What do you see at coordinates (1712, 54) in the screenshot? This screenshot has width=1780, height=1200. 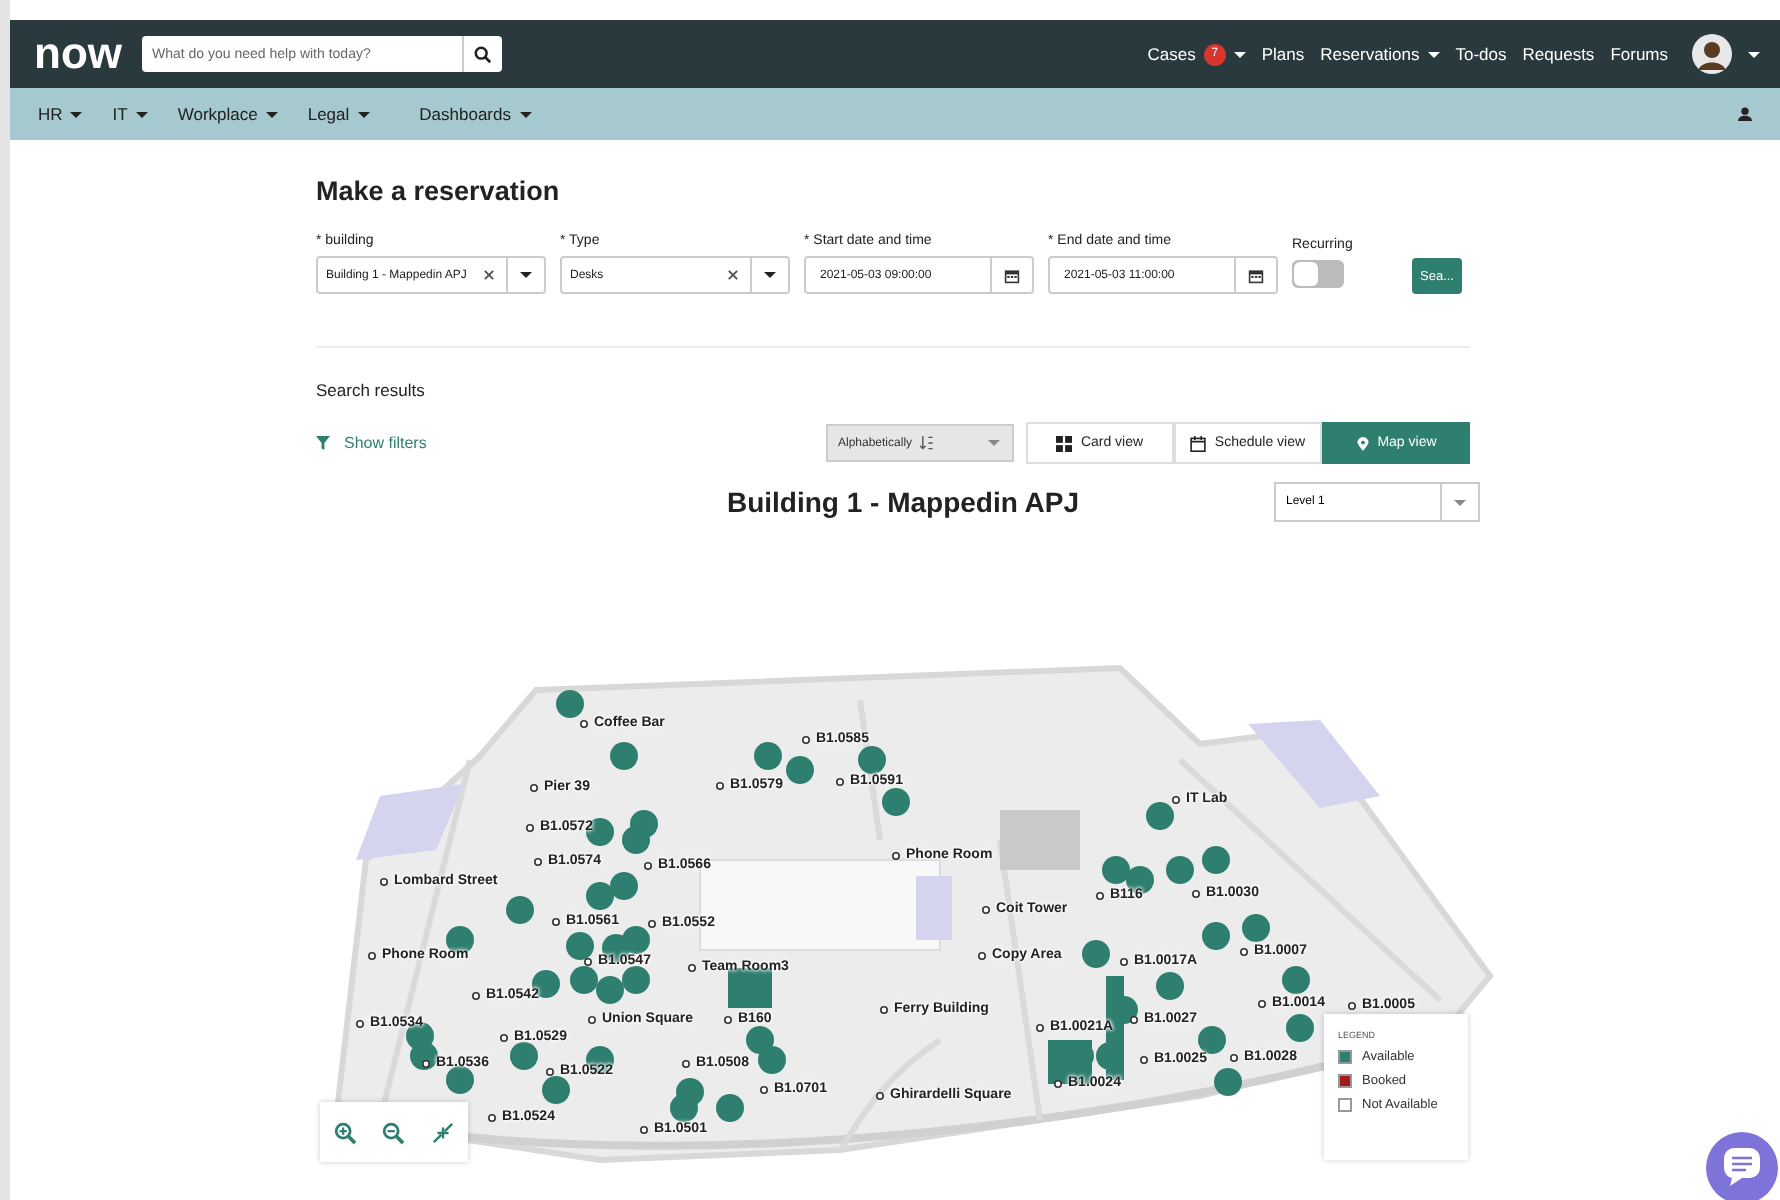 I see `avatar-icon` at bounding box center [1712, 54].